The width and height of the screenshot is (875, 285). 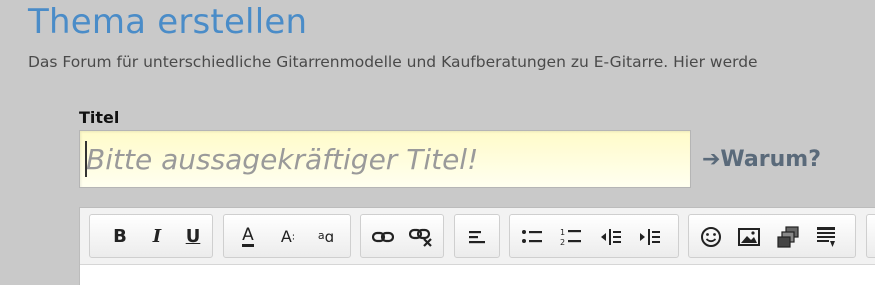 I want to click on link-icon, so click(x=383, y=237).